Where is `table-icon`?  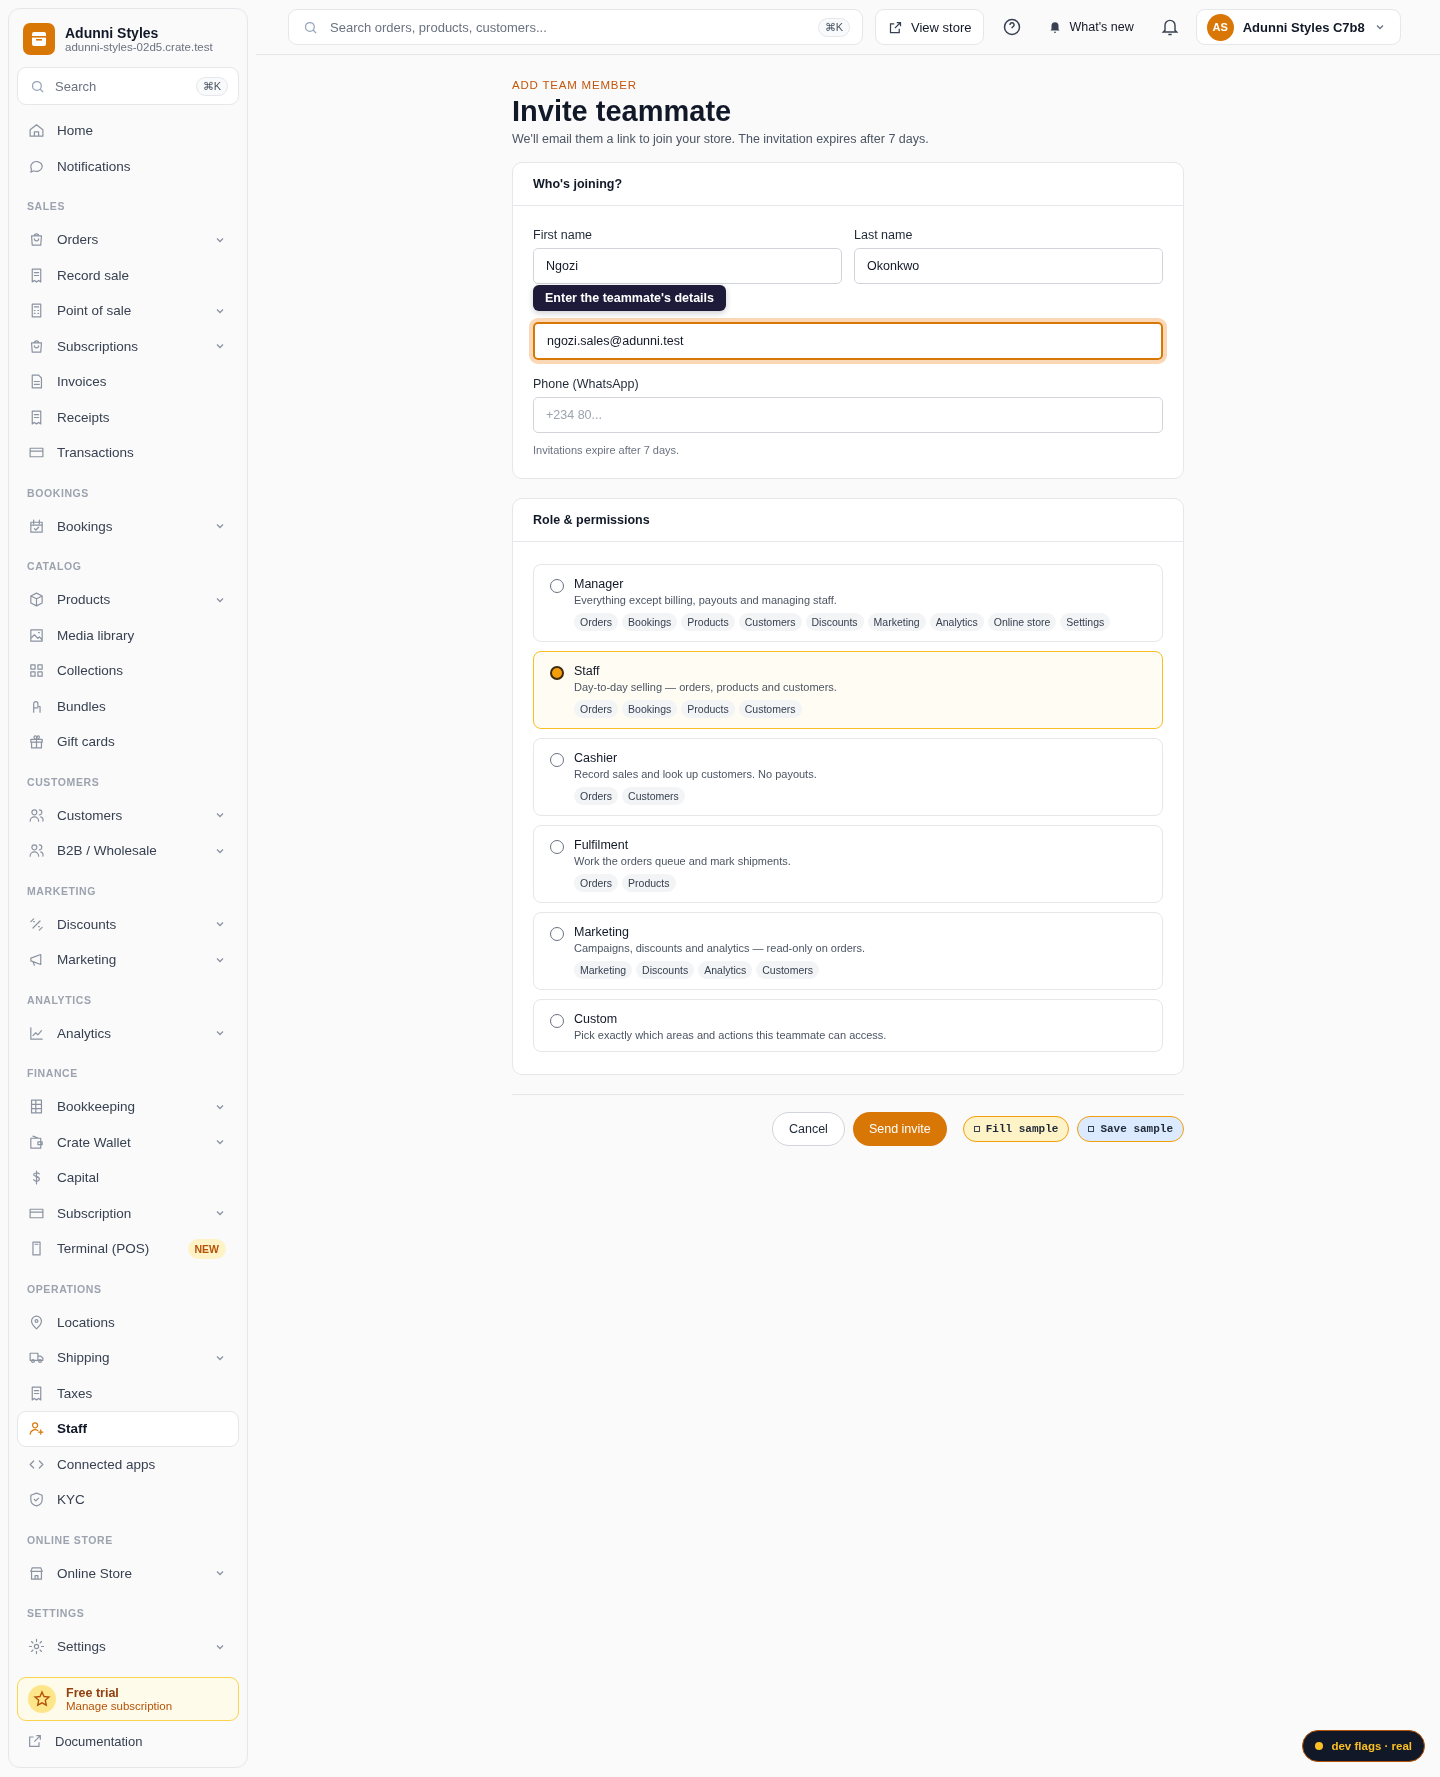
table-icon is located at coordinates (36, 1107).